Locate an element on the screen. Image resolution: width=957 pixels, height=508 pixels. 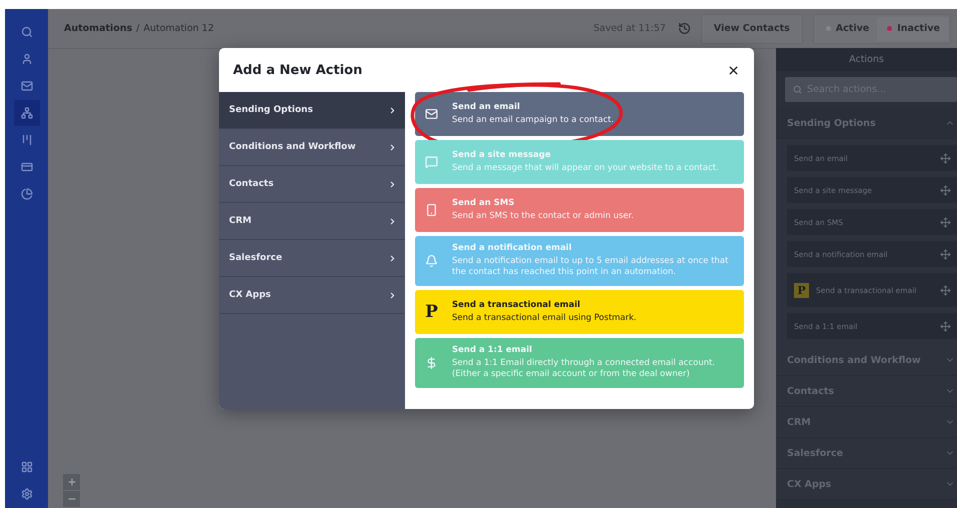
breadcrumb-current: Automation 12 is located at coordinates (178, 28).